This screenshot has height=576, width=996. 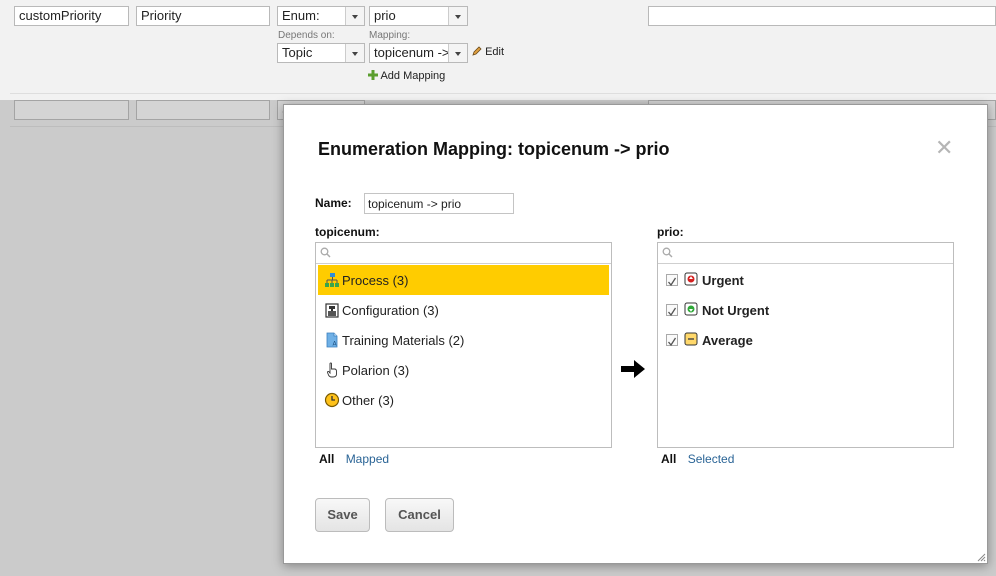 What do you see at coordinates (161, 15) in the screenshot?
I see `field-name-value: Priority` at bounding box center [161, 15].